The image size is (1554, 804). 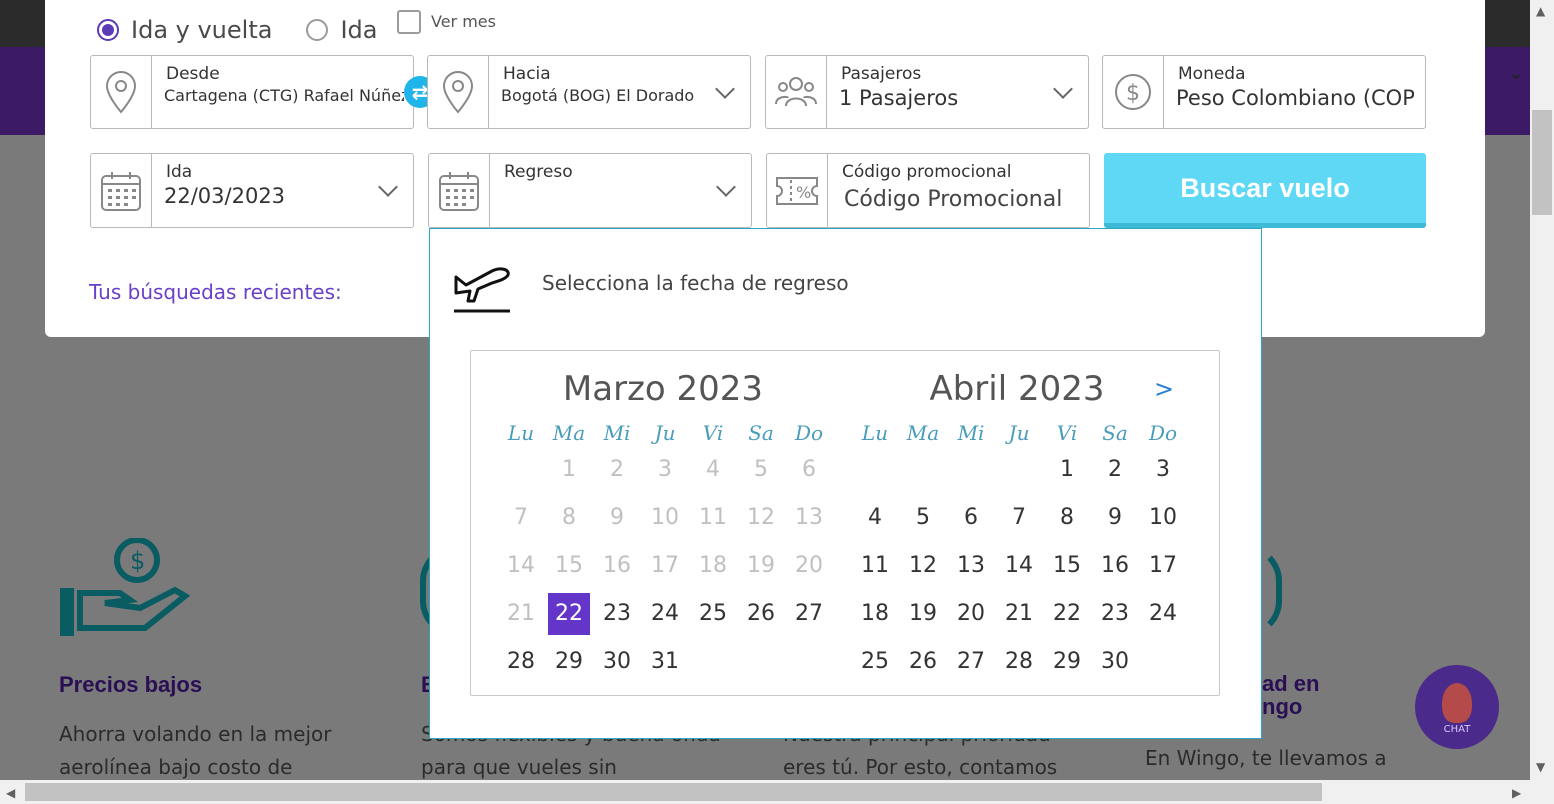 I want to click on one-way-radio, so click(x=317, y=30).